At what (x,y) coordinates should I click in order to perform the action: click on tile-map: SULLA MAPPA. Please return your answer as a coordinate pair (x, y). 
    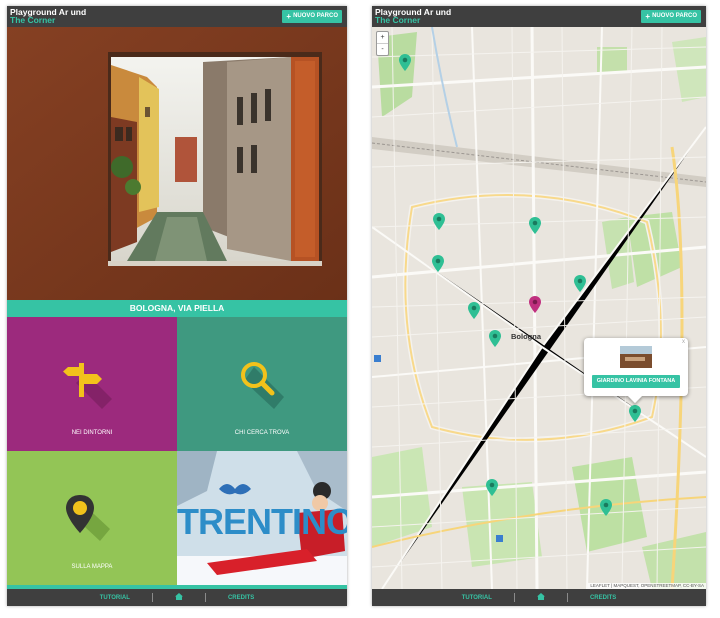
    Looking at the image, I should click on (92, 518).